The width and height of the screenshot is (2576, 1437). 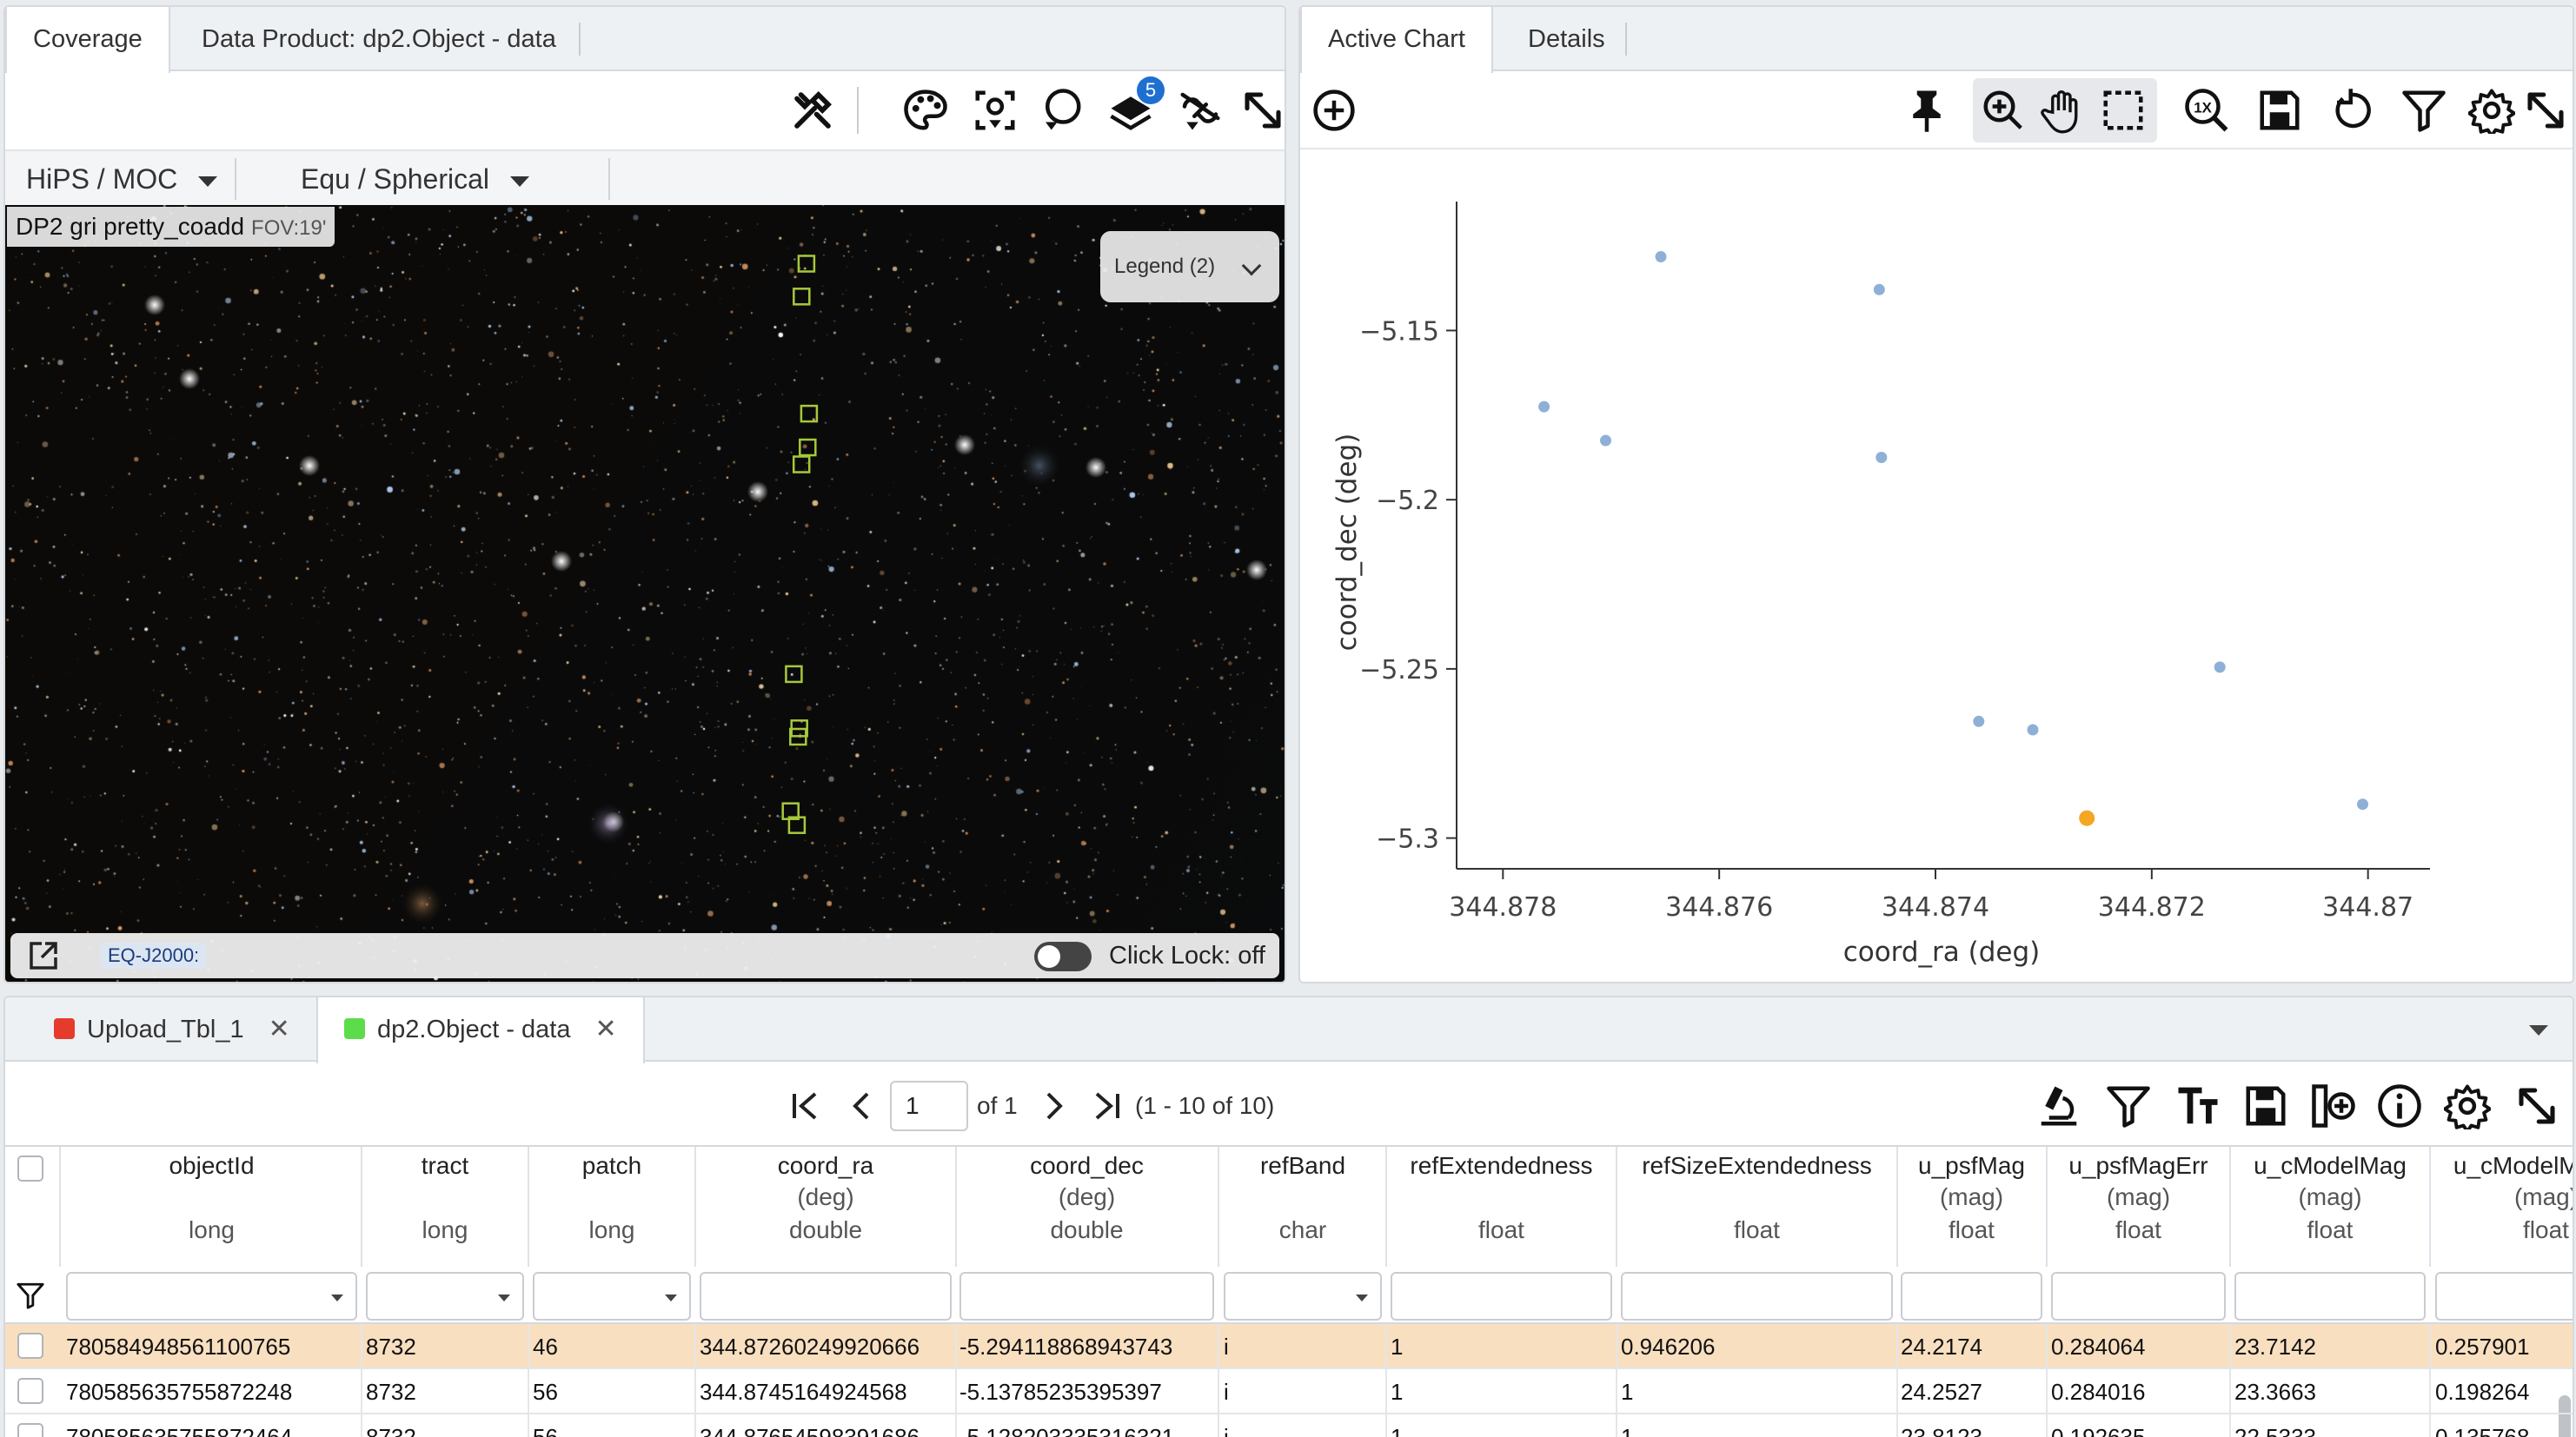 What do you see at coordinates (1087, 1207) in the screenshot?
I see `column-header-coord_dec: coord_dec (deg) double` at bounding box center [1087, 1207].